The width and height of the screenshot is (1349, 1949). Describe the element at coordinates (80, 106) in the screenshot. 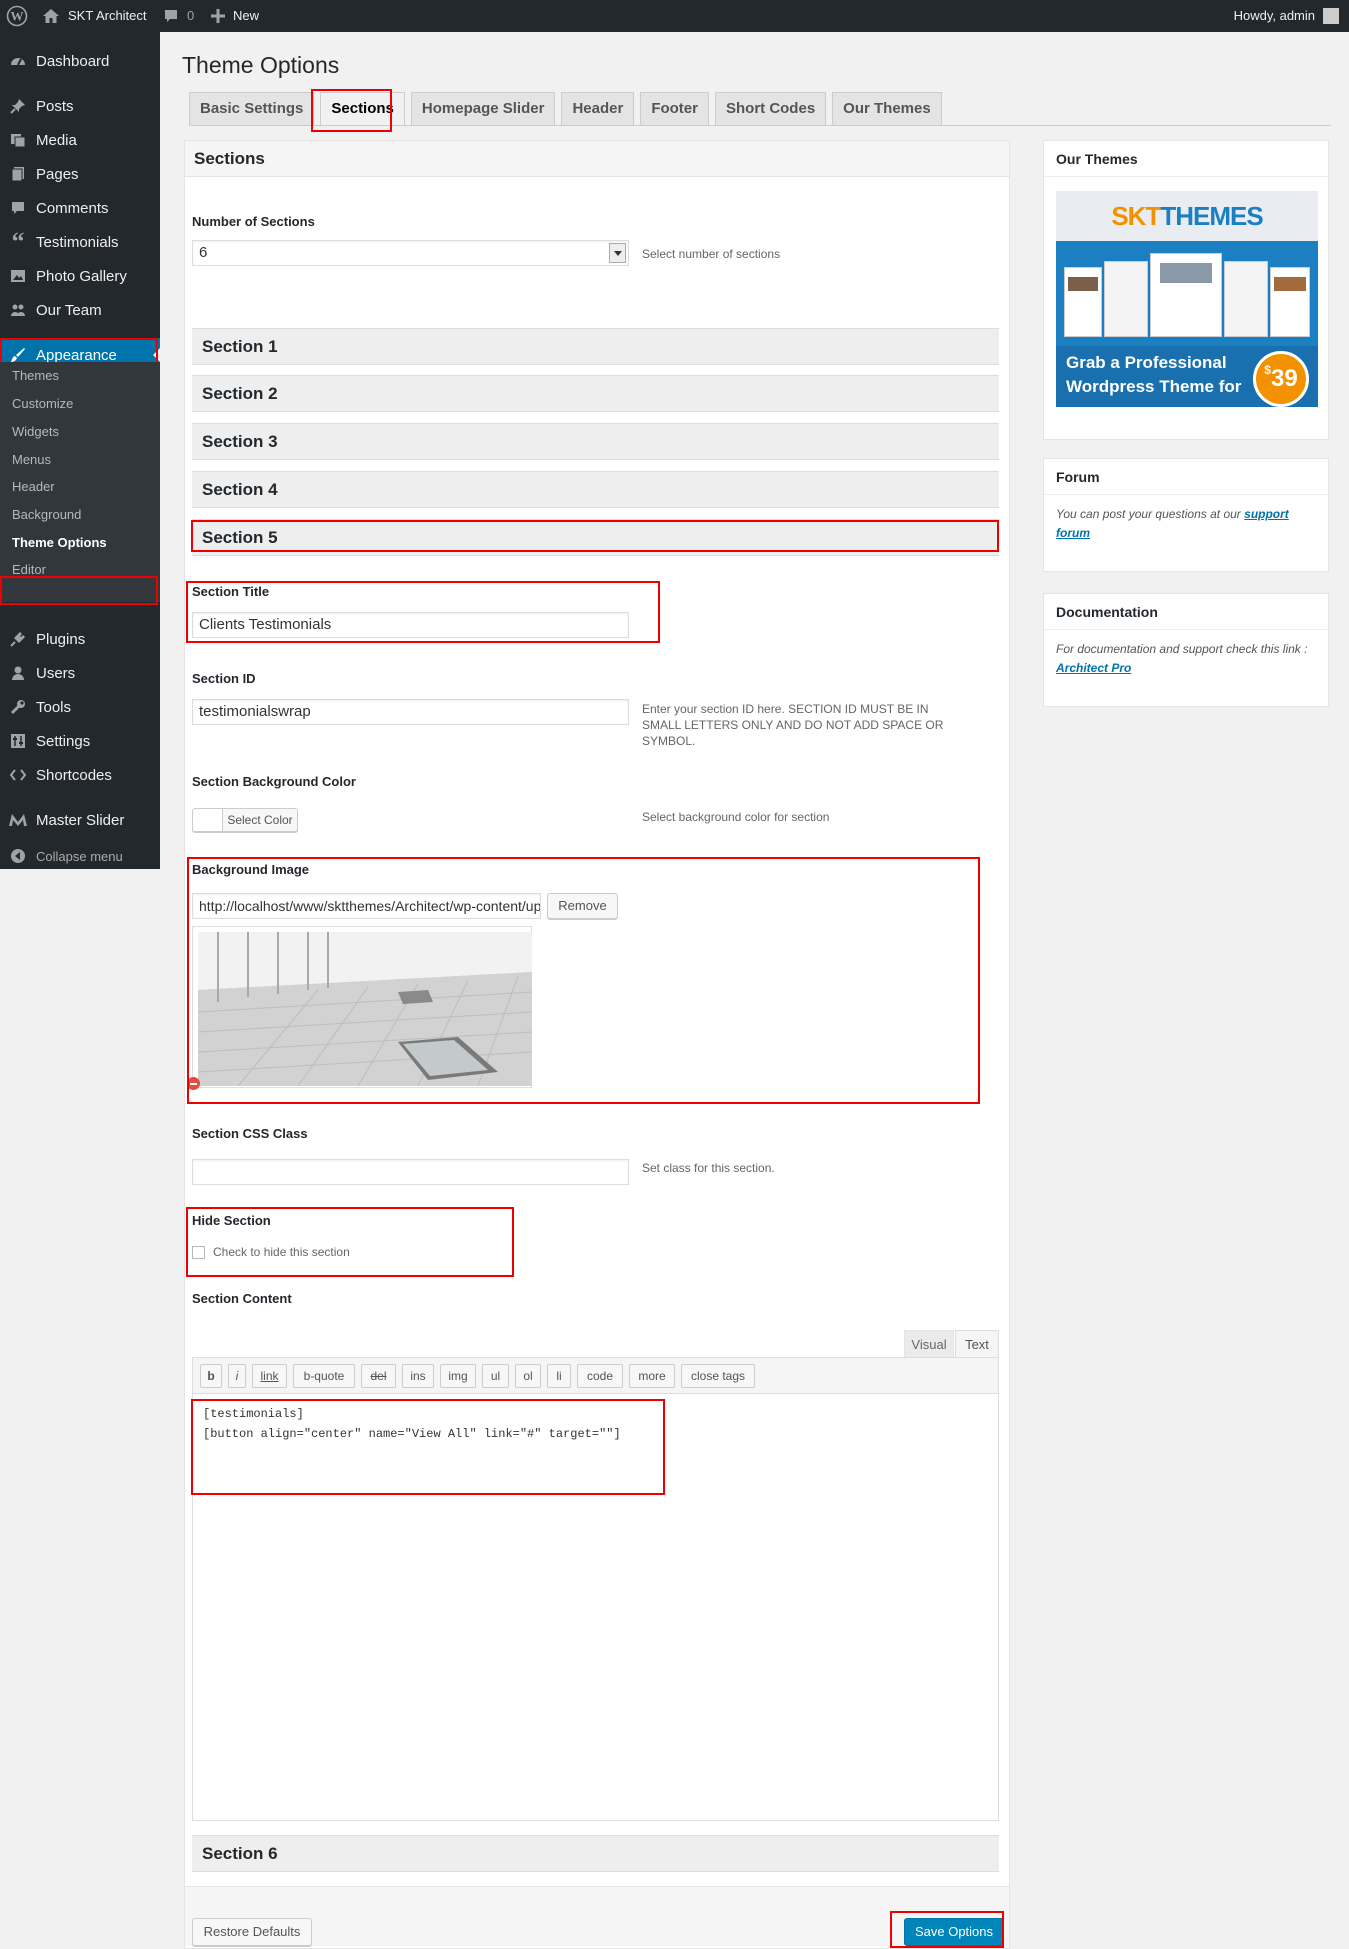

I see `menu-posts: Posts` at that location.